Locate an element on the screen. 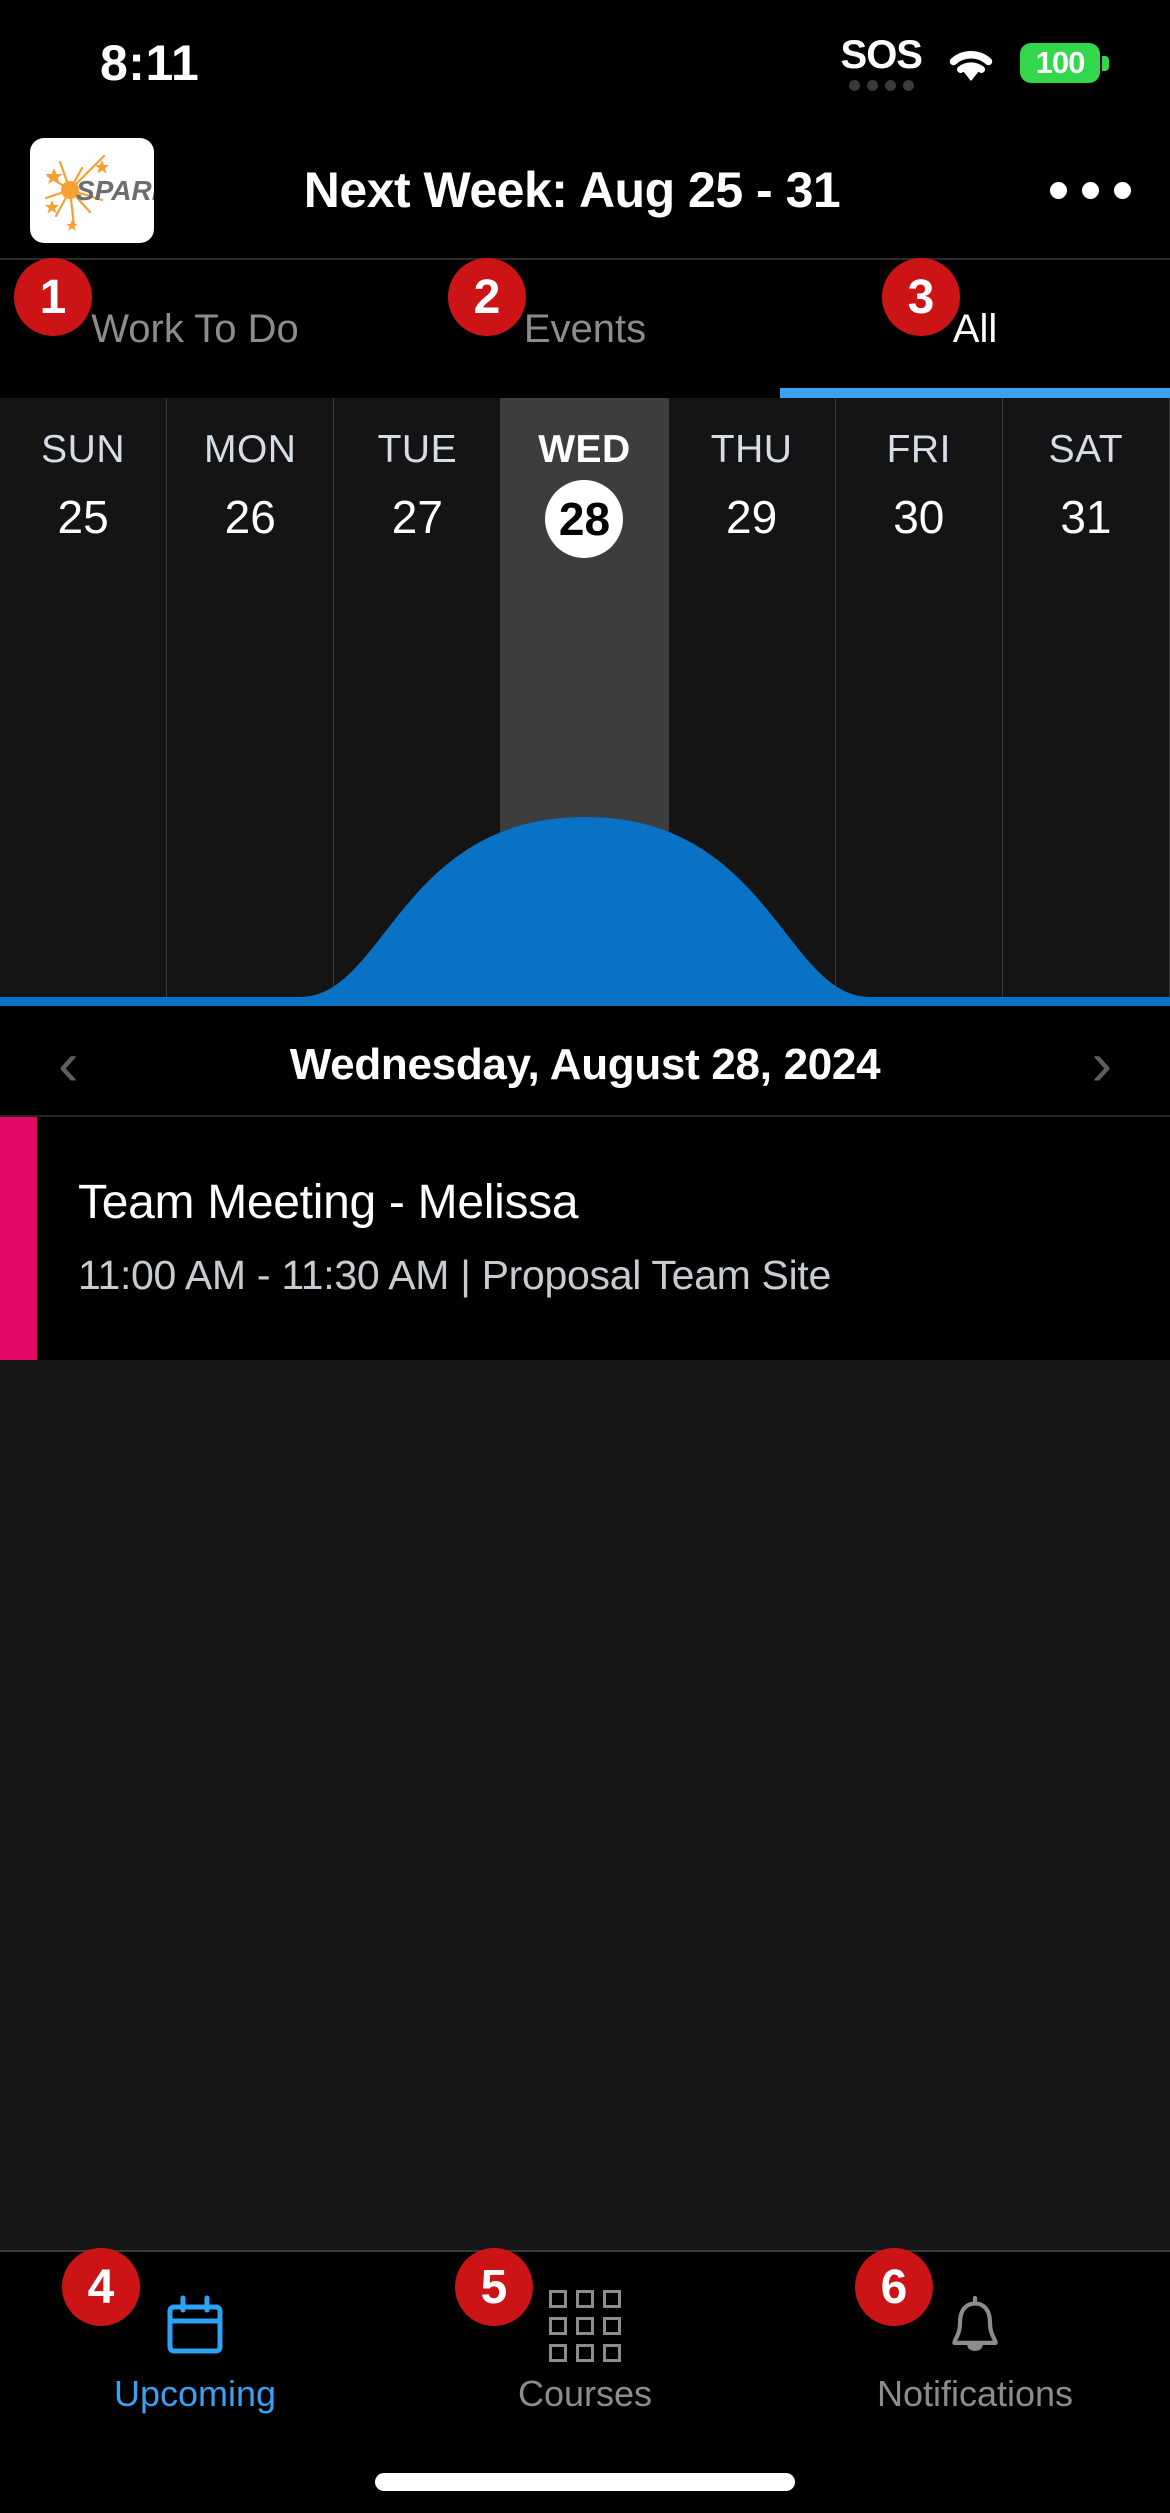 This screenshot has width=1170, height=2513. day-column-fri: FRI 30 is located at coordinates (919, 697).